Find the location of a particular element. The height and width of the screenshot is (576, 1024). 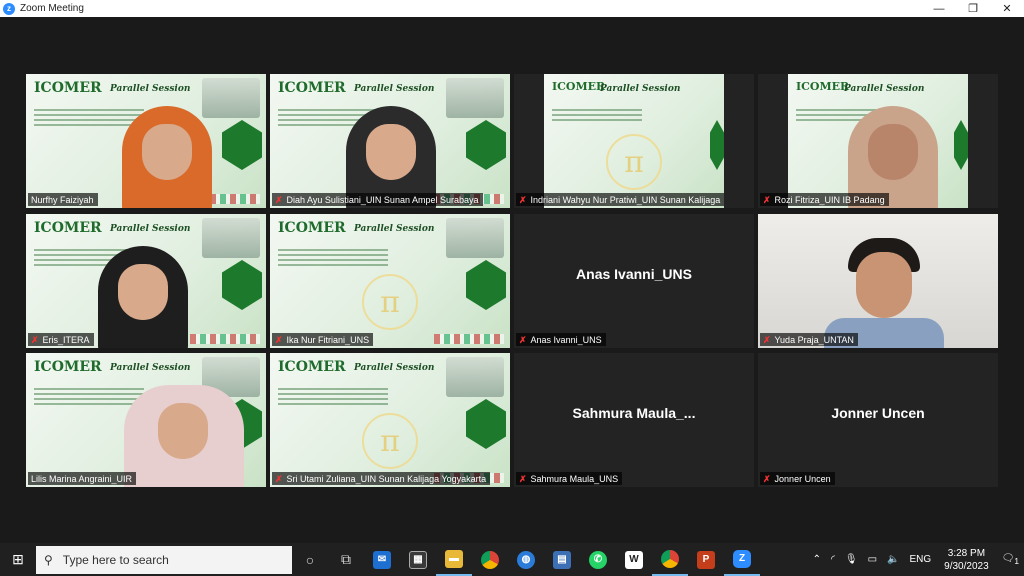

chevron-up-icon: ⌃ is located at coordinates (817, 559).